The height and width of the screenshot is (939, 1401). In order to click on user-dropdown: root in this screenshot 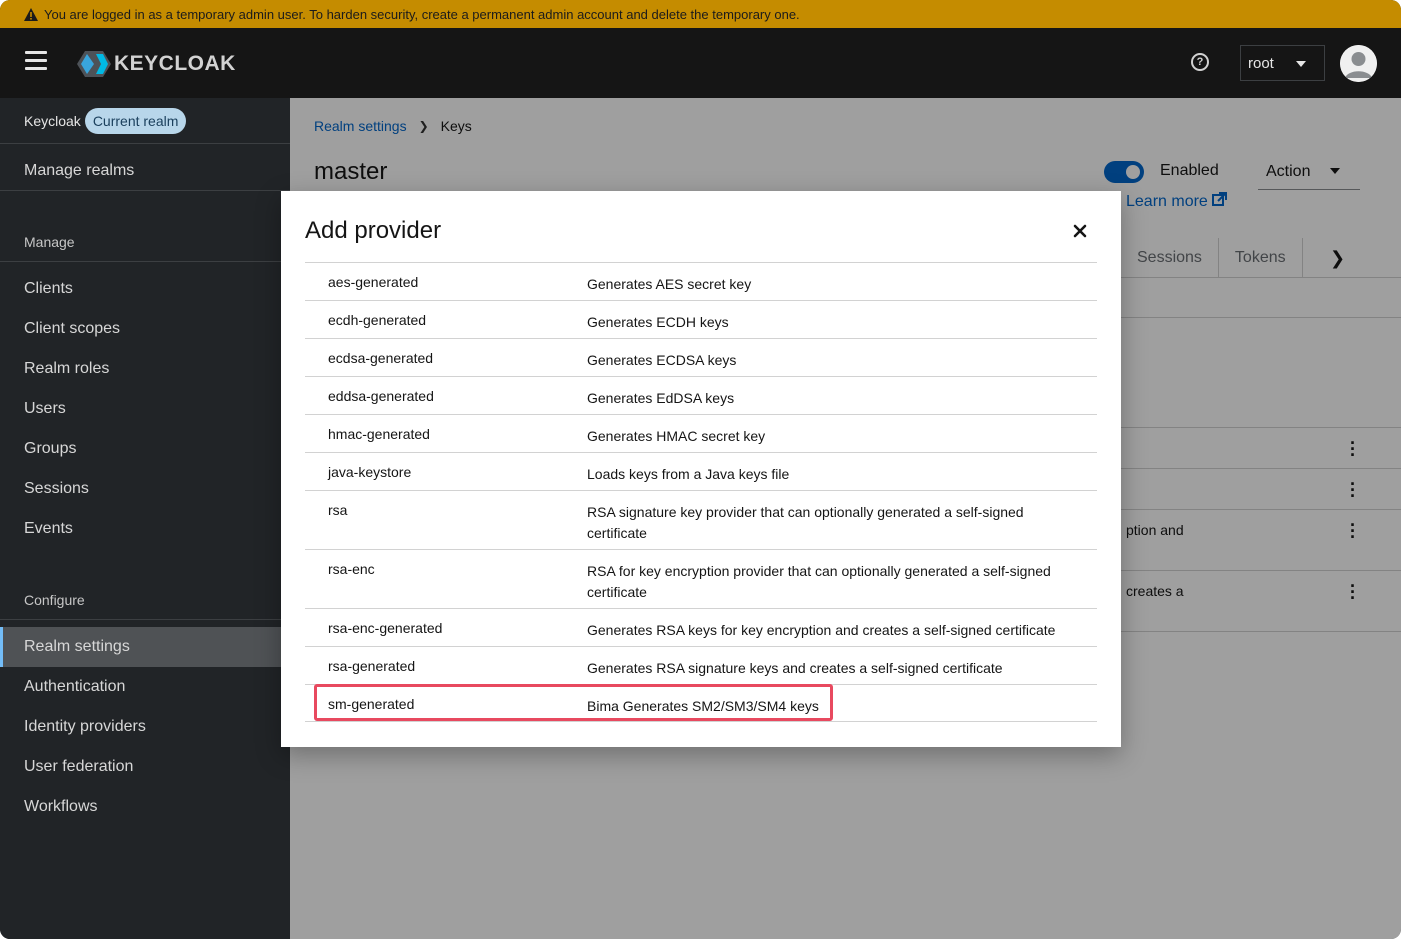, I will do `click(1282, 63)`.